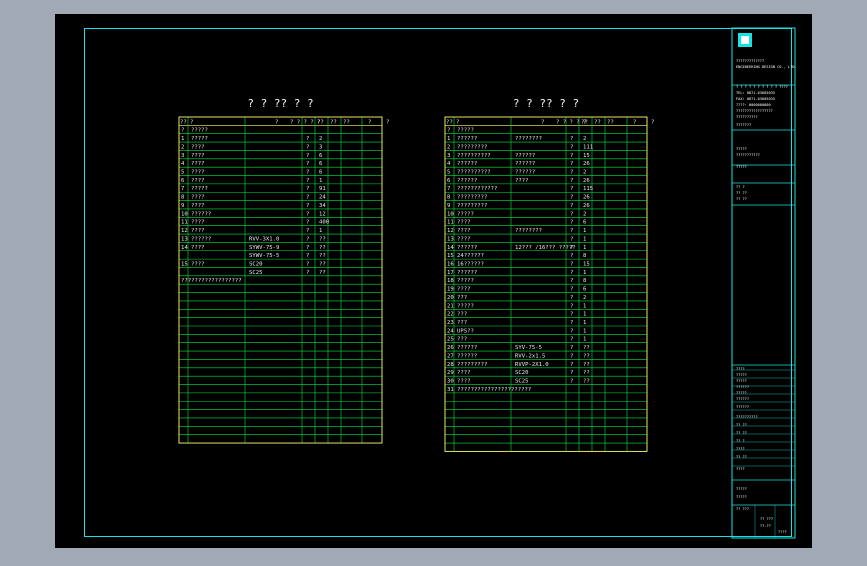 The image size is (867, 566). Describe the element at coordinates (766, 519) in the screenshot. I see `sheet-number: ?? ???` at that location.